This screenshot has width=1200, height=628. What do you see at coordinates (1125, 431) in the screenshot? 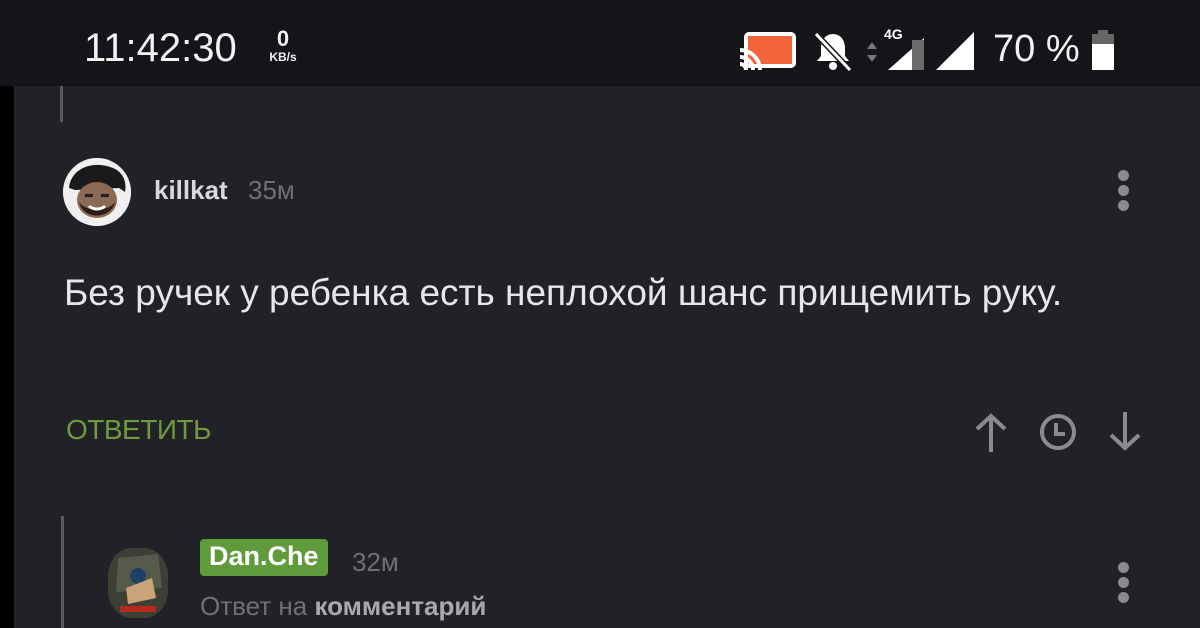
I see `downvote-arrow-icon` at bounding box center [1125, 431].